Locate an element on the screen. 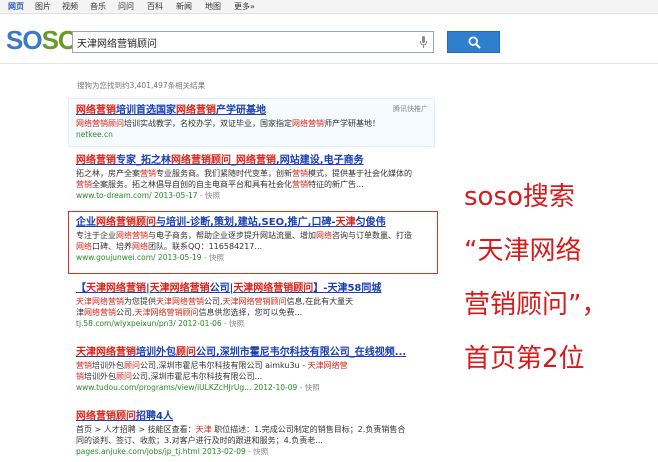 The height and width of the screenshot is (462, 658). result-desc: 营销培训外包顾问公司,深圳市霍尼韦尔科技有限公司 aimku3u - 天津网络营 is located at coordinates (212, 365).